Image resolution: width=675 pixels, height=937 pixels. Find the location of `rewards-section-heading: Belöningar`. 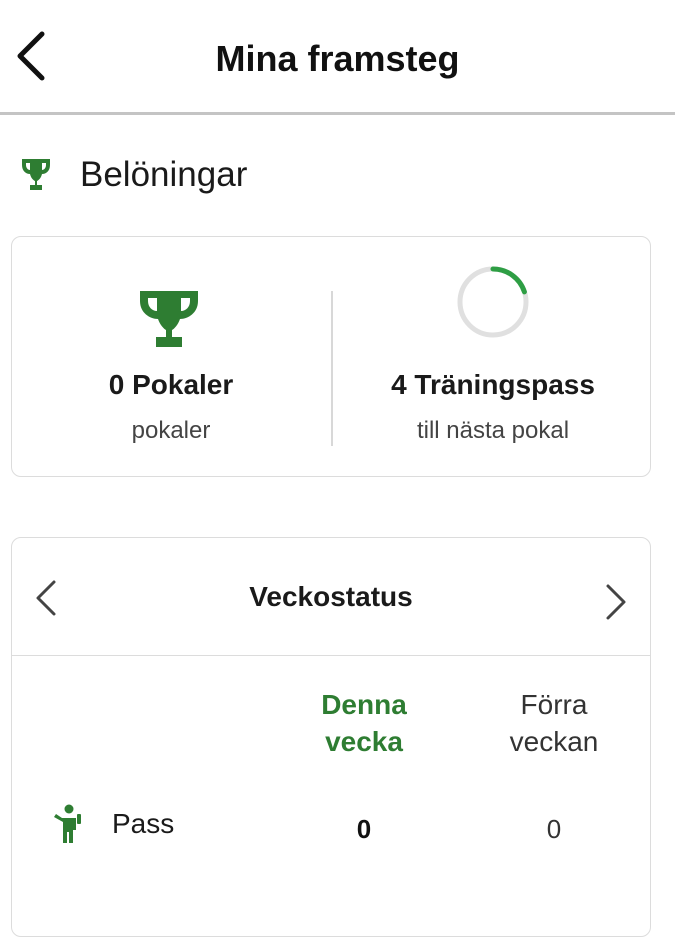

rewards-section-heading: Belöningar is located at coordinates (133, 175).